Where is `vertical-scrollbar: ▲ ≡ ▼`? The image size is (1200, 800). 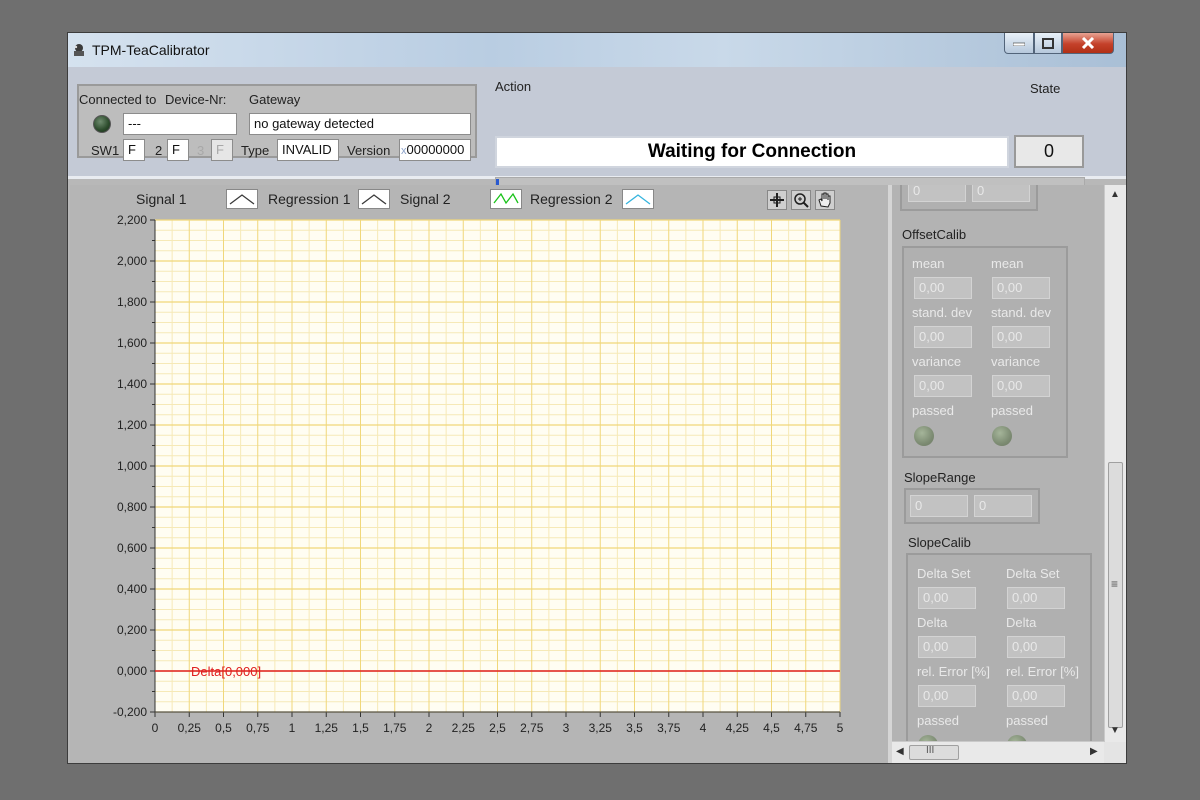
vertical-scrollbar: ▲ ≡ ▼ is located at coordinates (1115, 463).